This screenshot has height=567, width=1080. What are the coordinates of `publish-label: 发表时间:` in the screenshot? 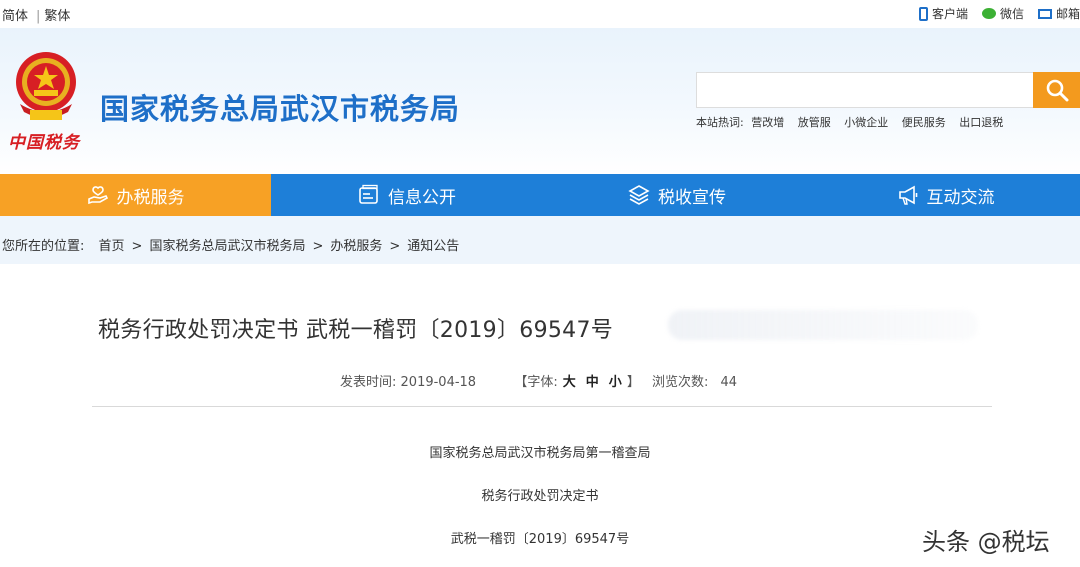 It's located at (368, 382).